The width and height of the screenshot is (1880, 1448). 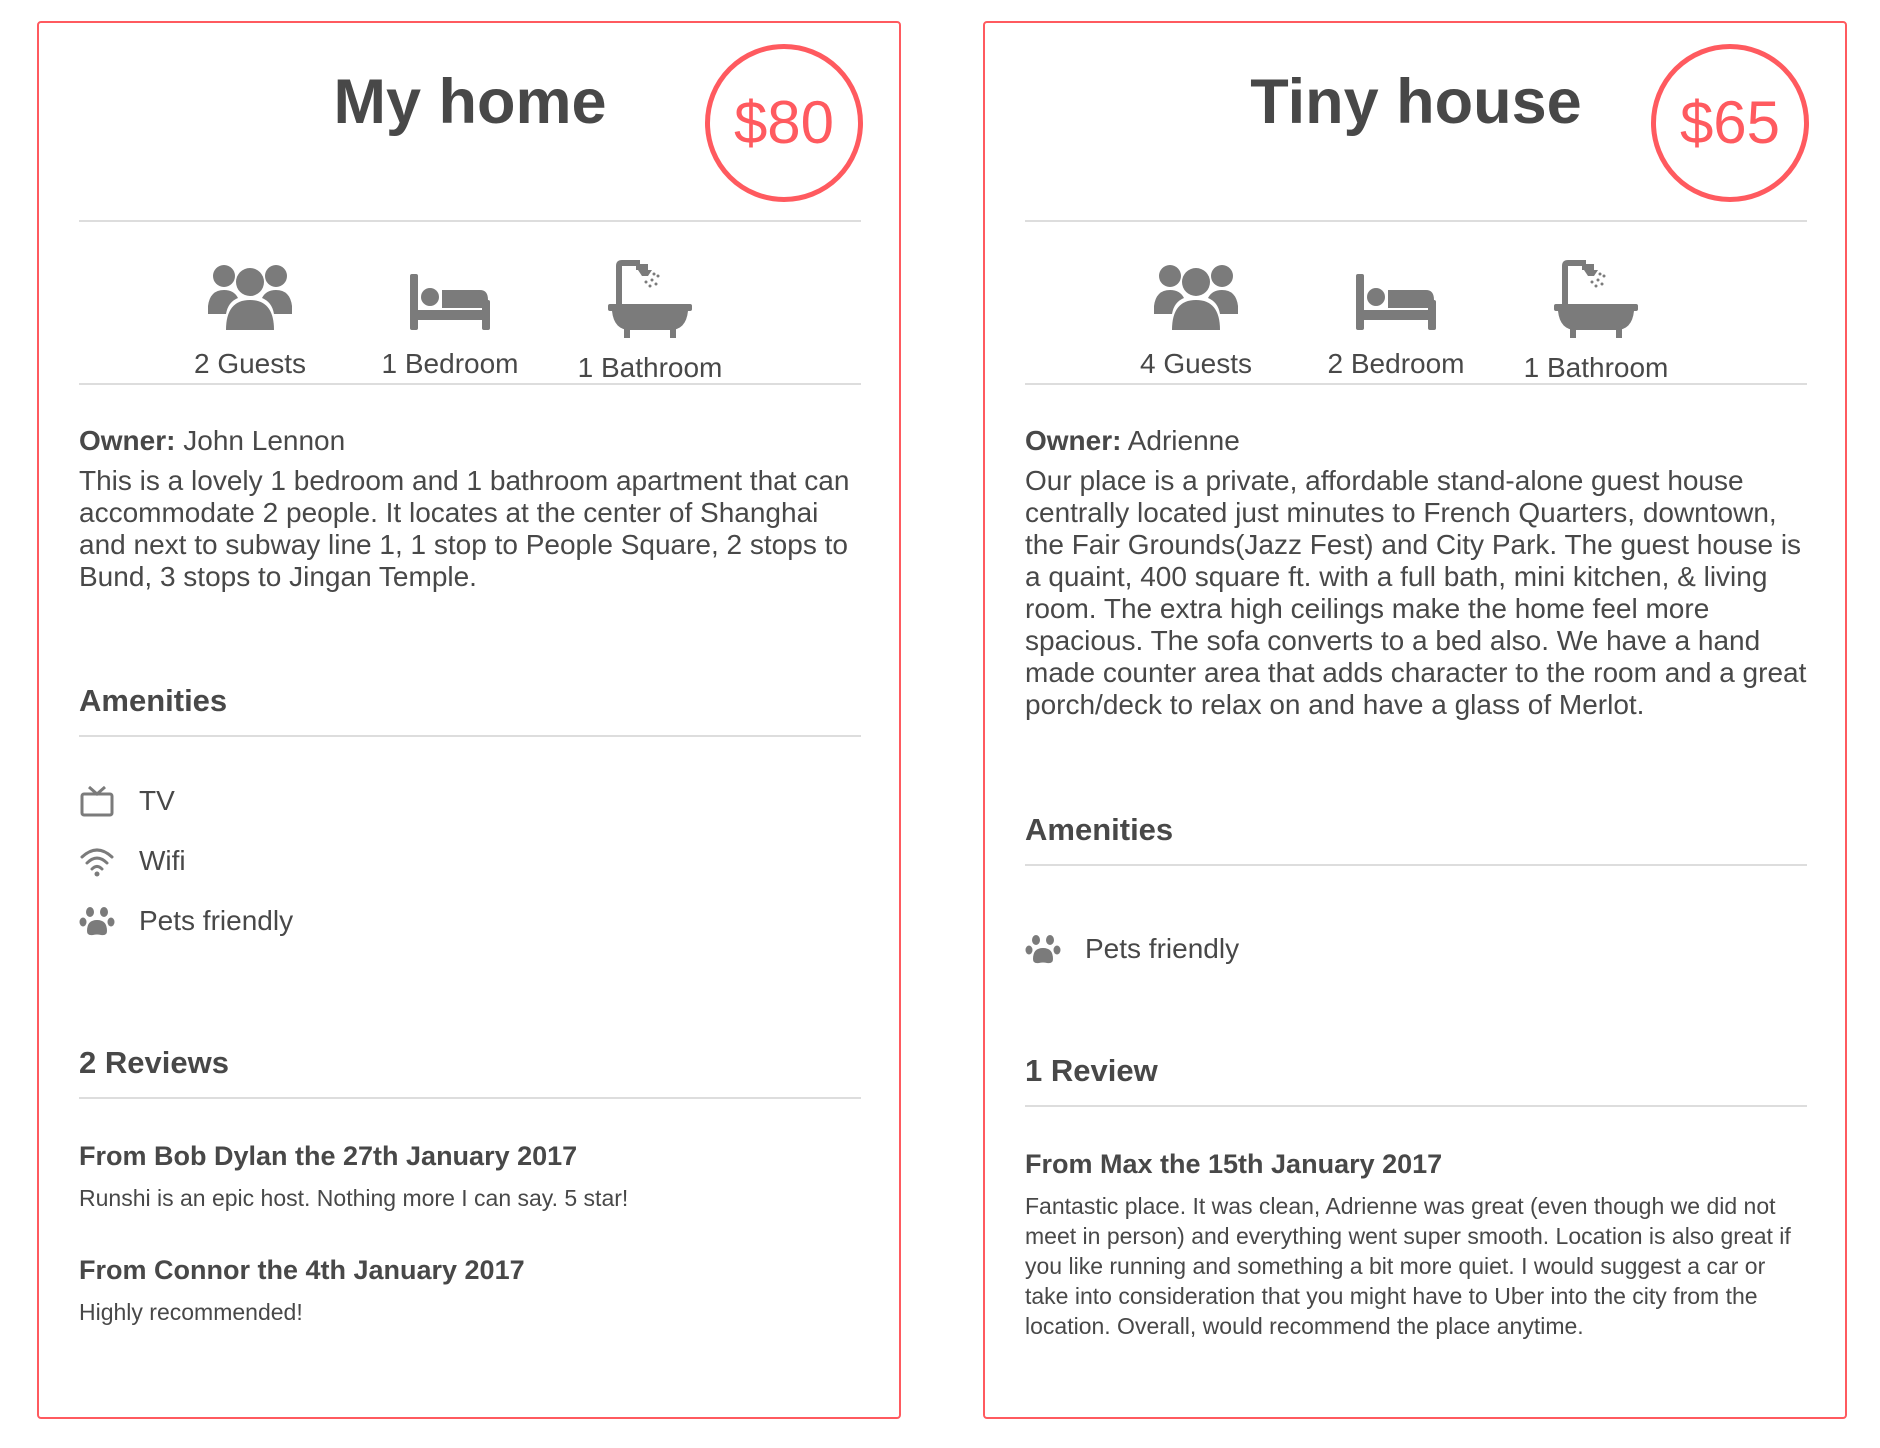 What do you see at coordinates (450, 363) in the screenshot?
I see `stat-label: 1 Bedroom` at bounding box center [450, 363].